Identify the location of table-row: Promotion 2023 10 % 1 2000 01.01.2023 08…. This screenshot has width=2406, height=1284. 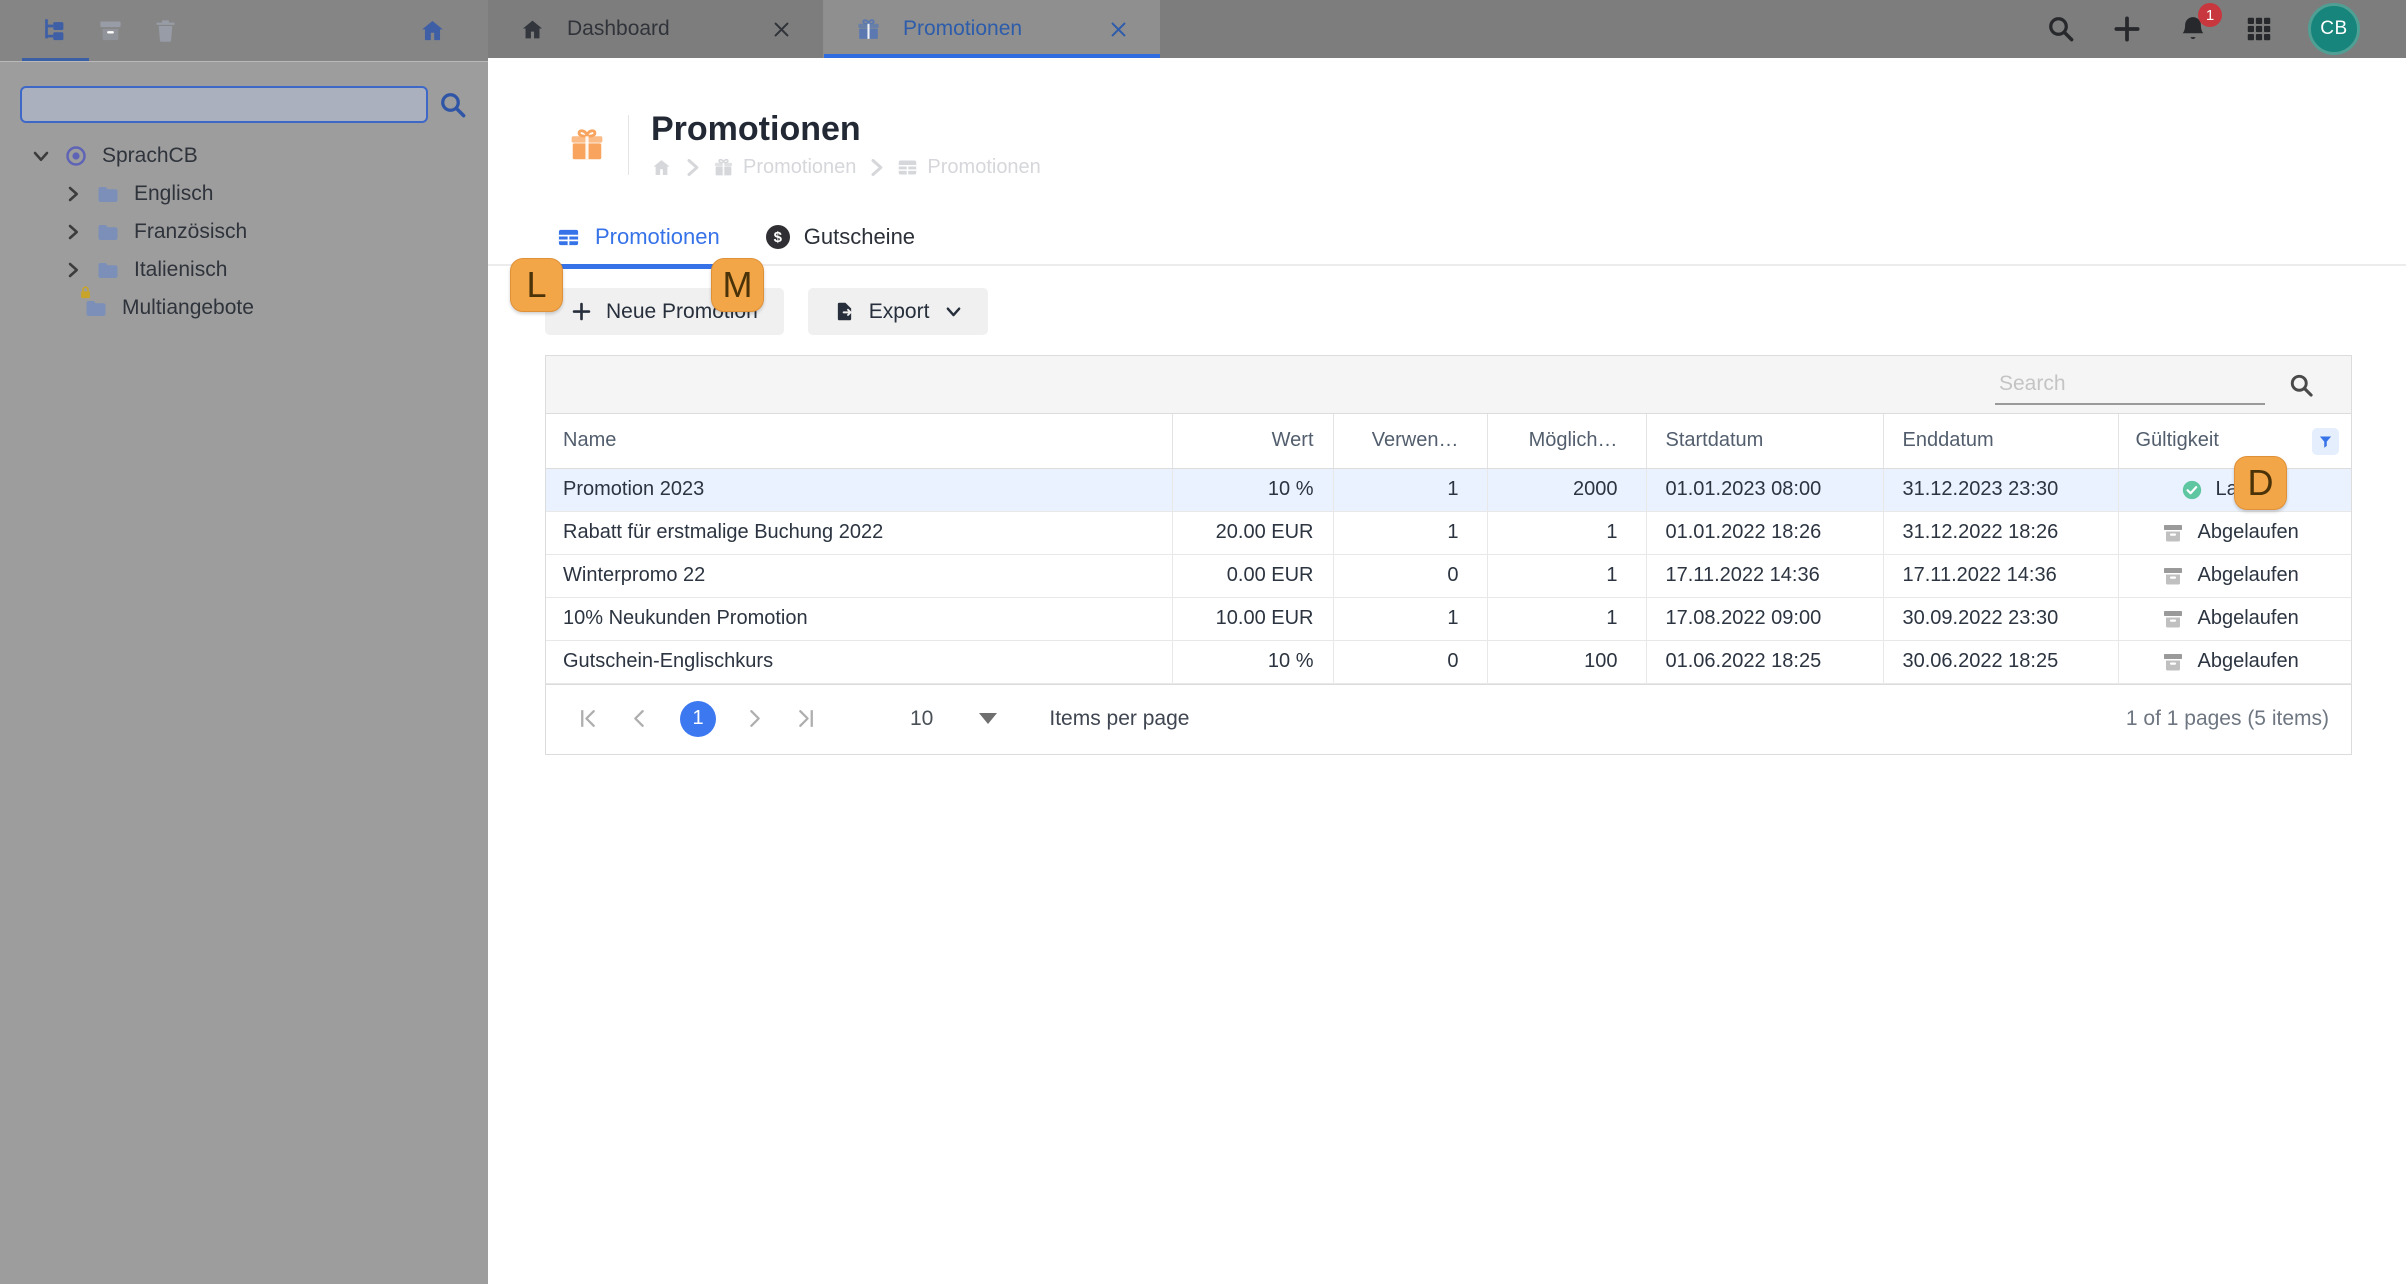
(1448, 490).